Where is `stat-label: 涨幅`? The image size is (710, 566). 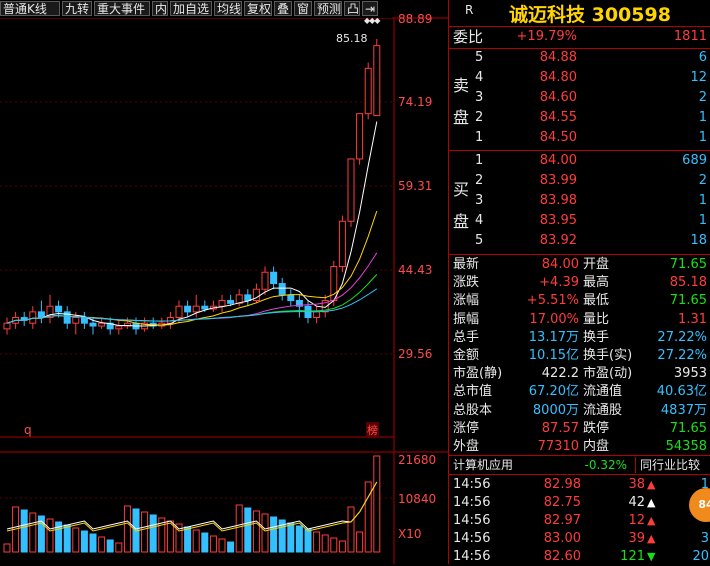
stat-label: 涨幅 is located at coordinates (466, 301).